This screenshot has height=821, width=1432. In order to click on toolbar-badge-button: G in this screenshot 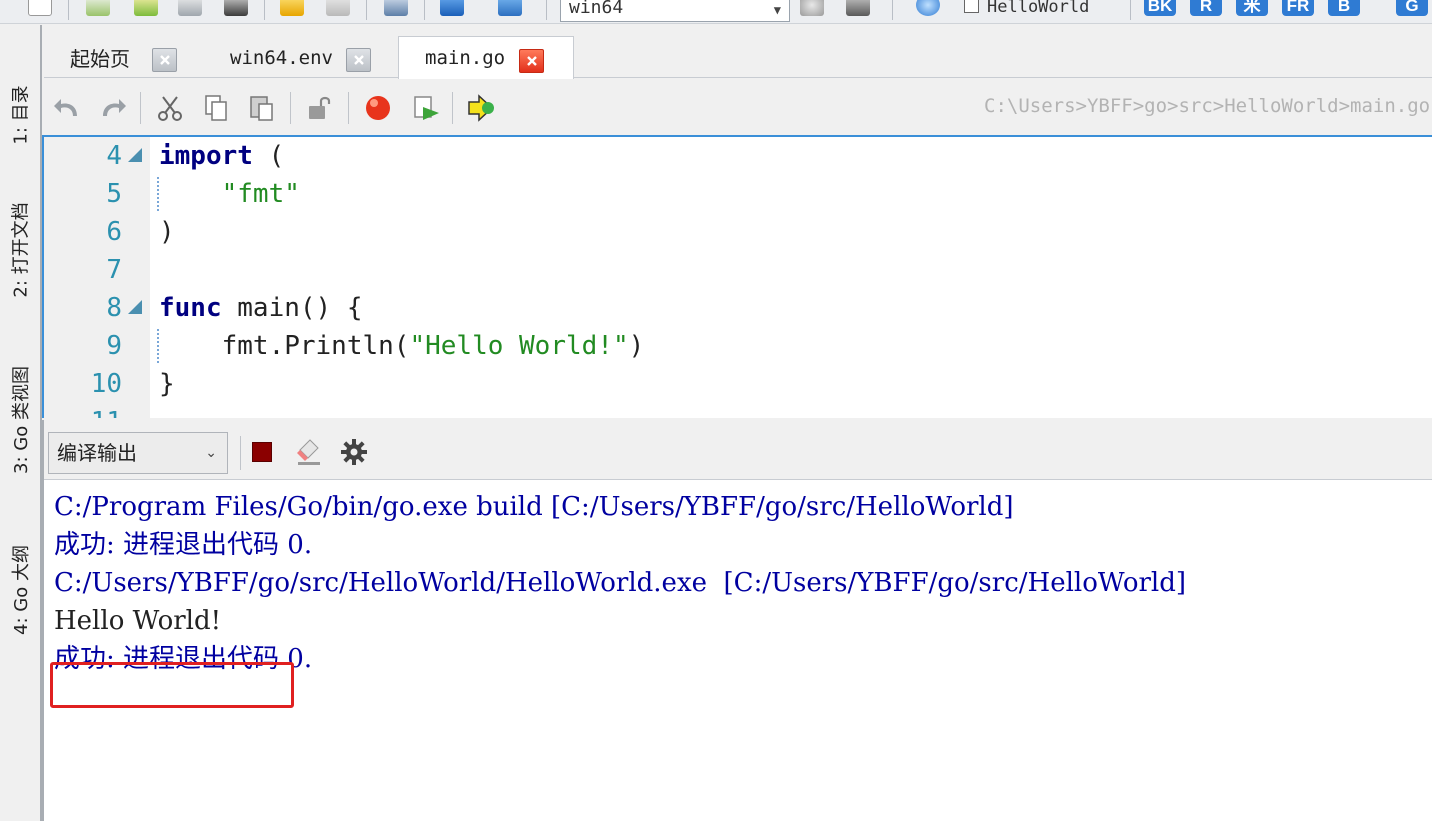, I will do `click(1412, 8)`.